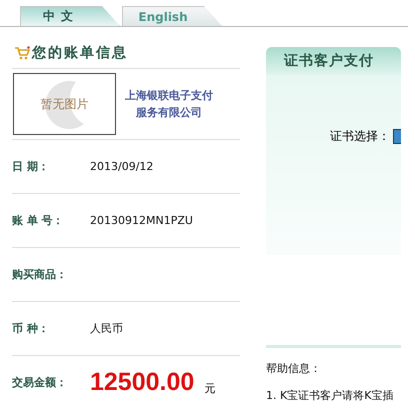 The width and height of the screenshot is (415, 409). I want to click on field-value: 20130912MN1PZU, so click(141, 220).